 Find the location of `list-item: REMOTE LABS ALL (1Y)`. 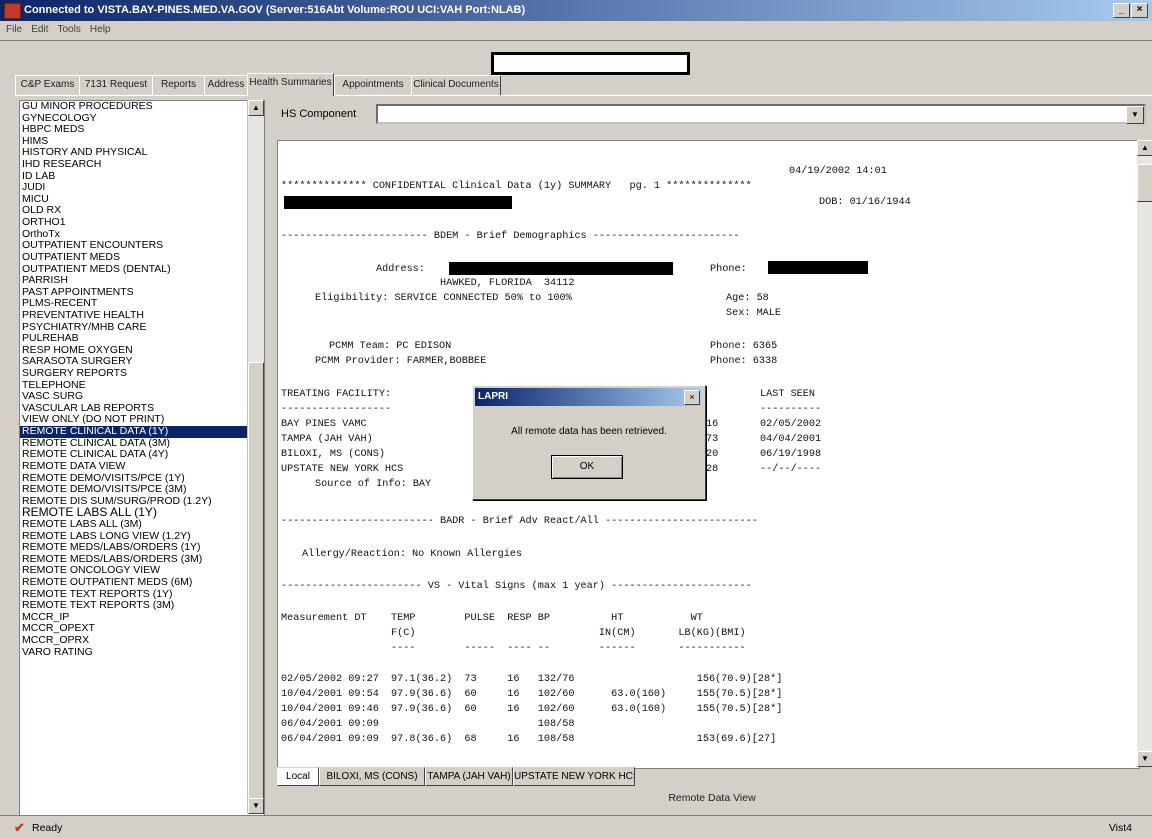

list-item: REMOTE LABS ALL (1Y) is located at coordinates (142, 513).